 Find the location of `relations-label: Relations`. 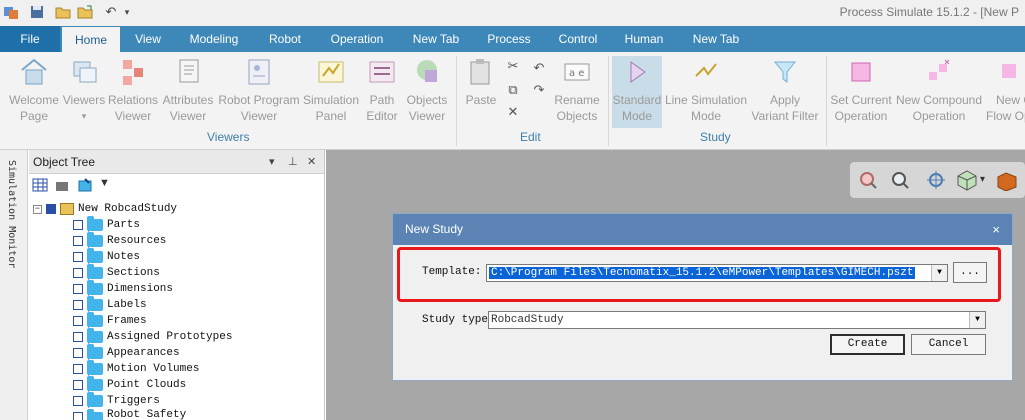

relations-label: Relations is located at coordinates (133, 100).